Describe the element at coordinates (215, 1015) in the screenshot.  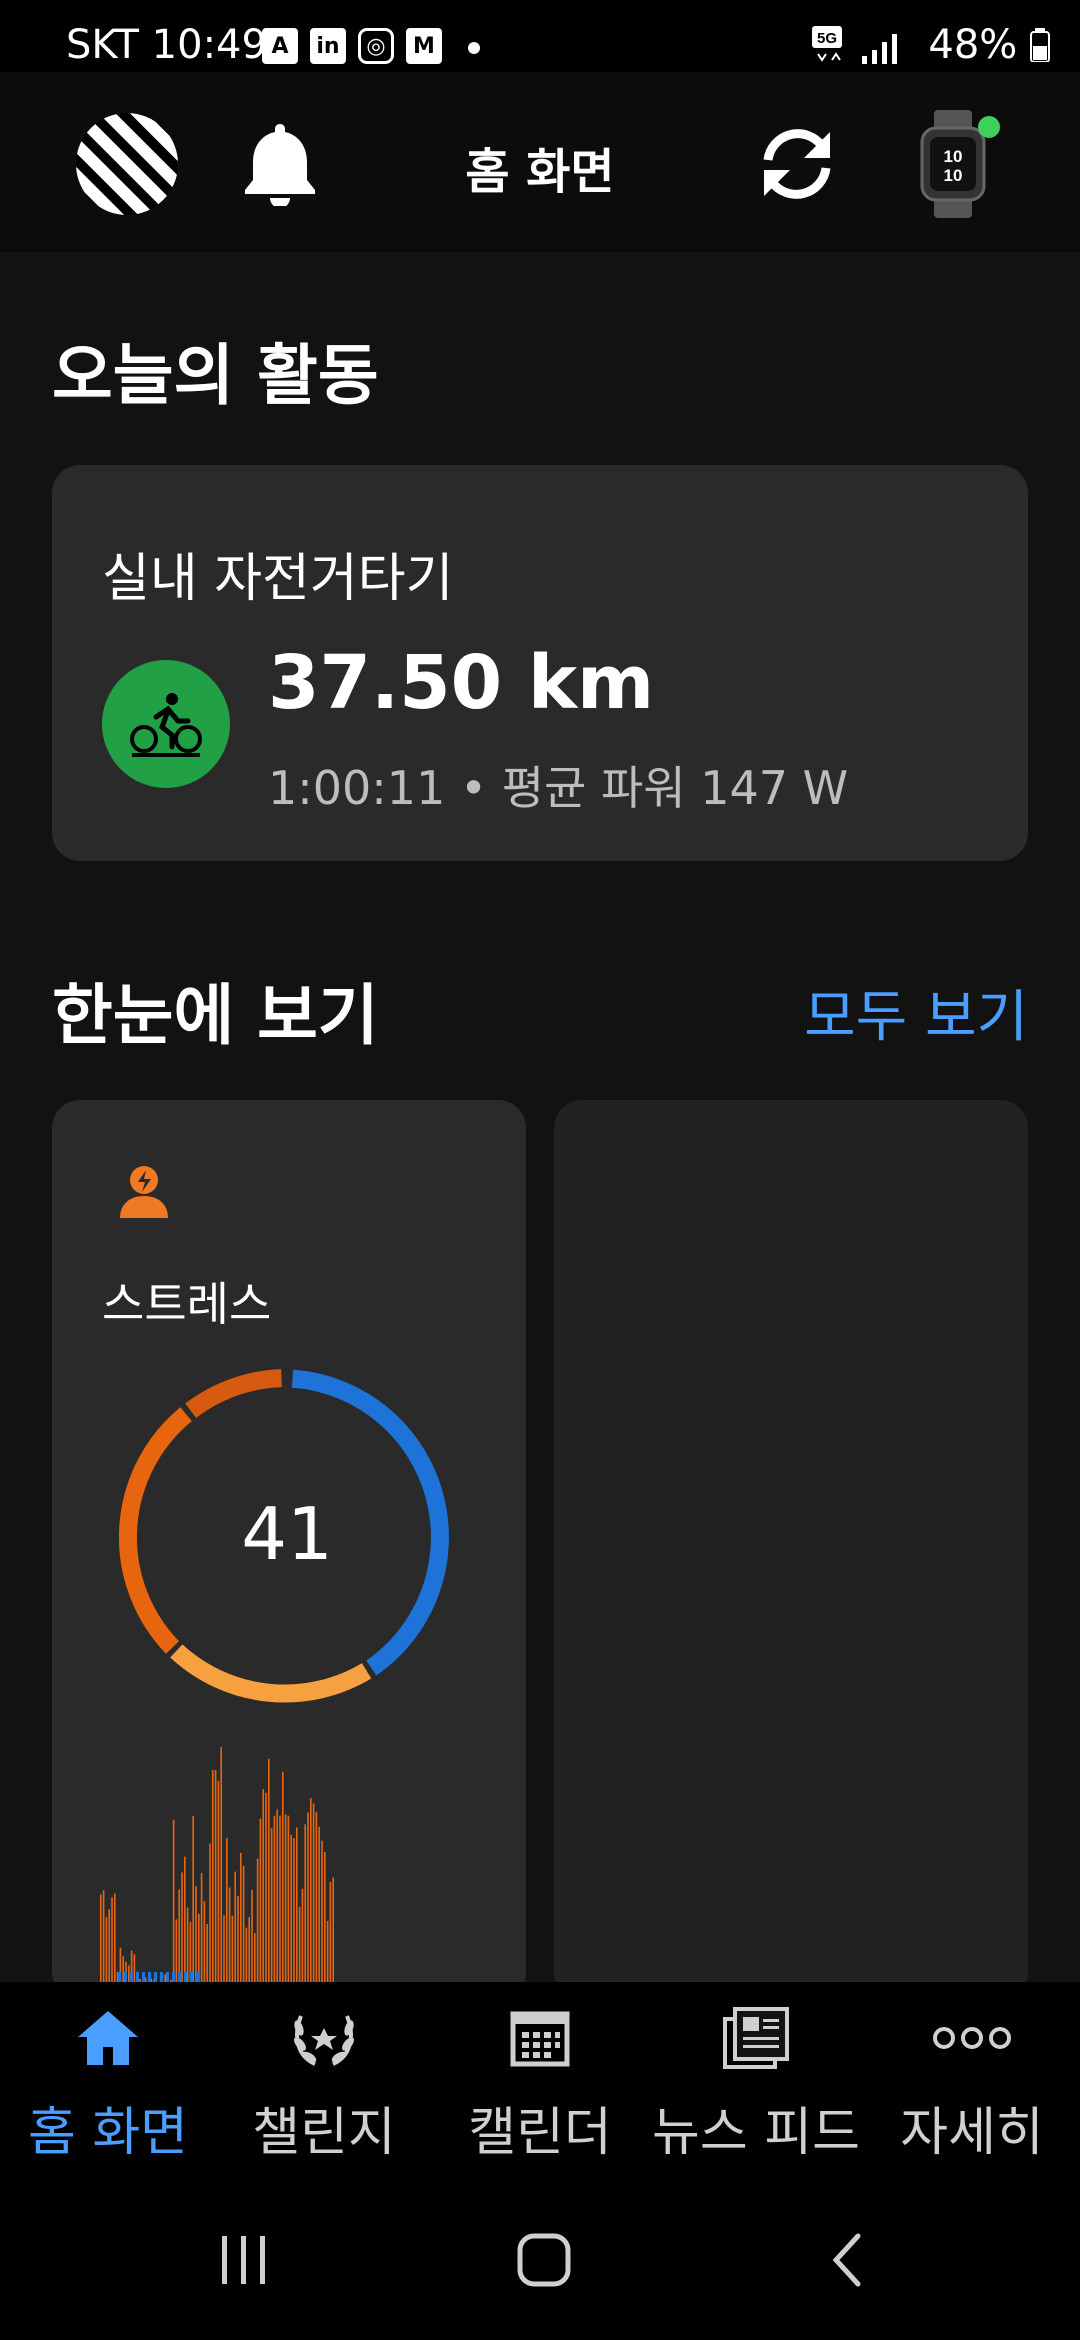
I see `section-title-glance: 한눈에 보기` at that location.